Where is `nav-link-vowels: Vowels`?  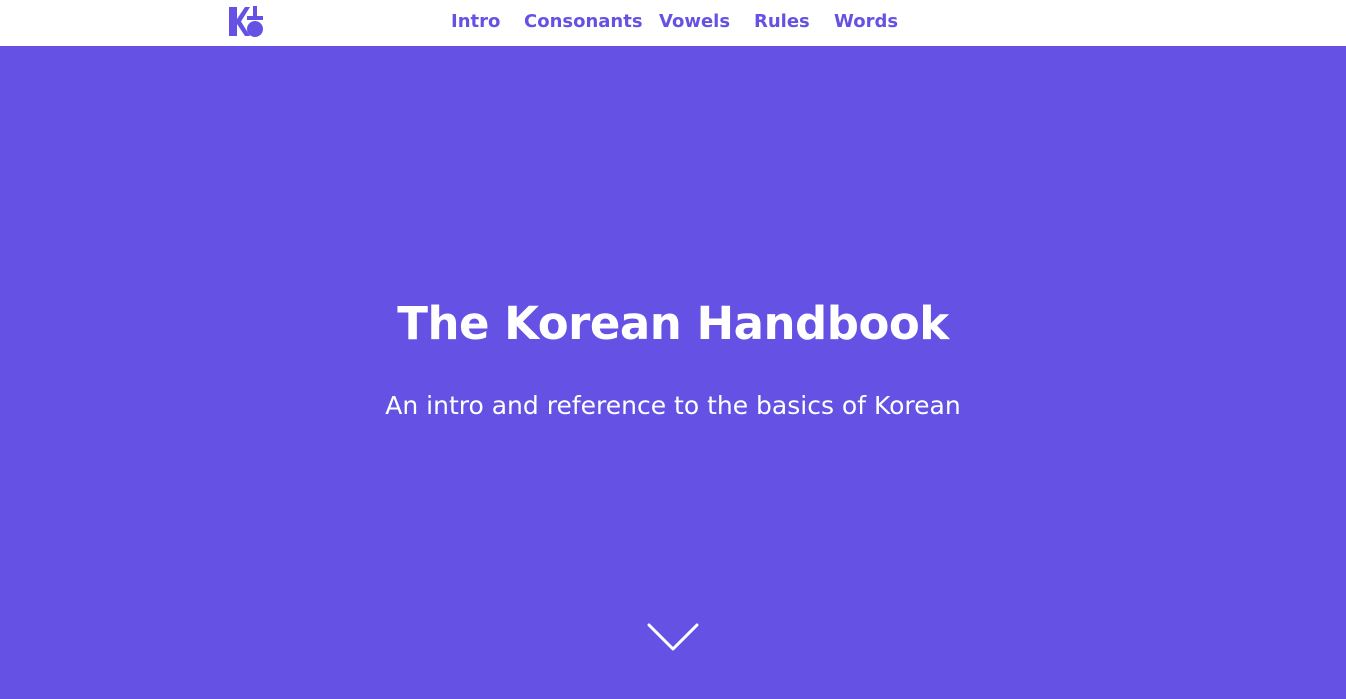
nav-link-vowels: Vowels is located at coordinates (694, 22).